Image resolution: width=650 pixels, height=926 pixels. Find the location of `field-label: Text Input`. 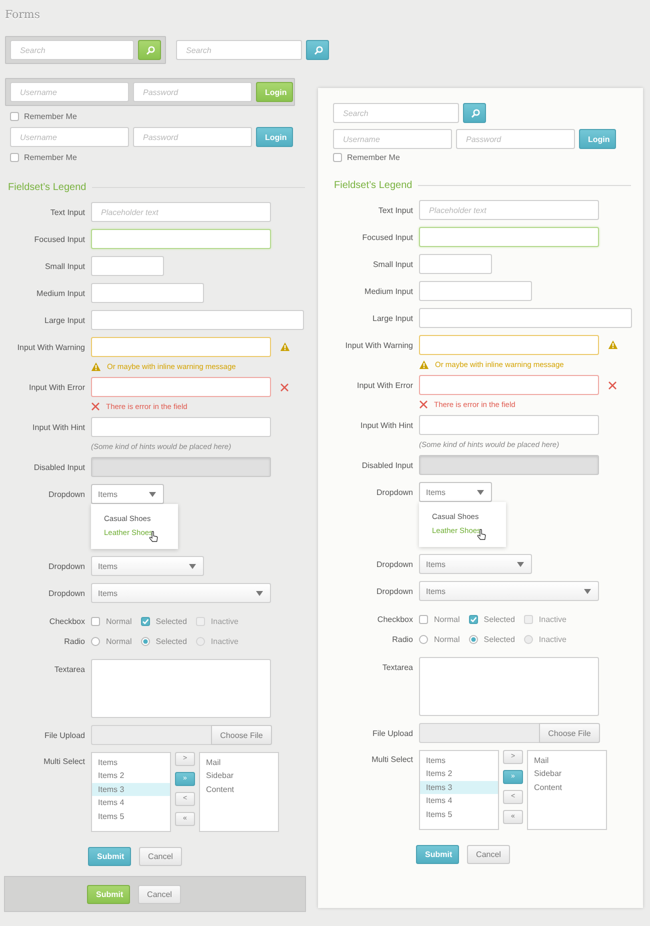

field-label: Text Input is located at coordinates (67, 212).